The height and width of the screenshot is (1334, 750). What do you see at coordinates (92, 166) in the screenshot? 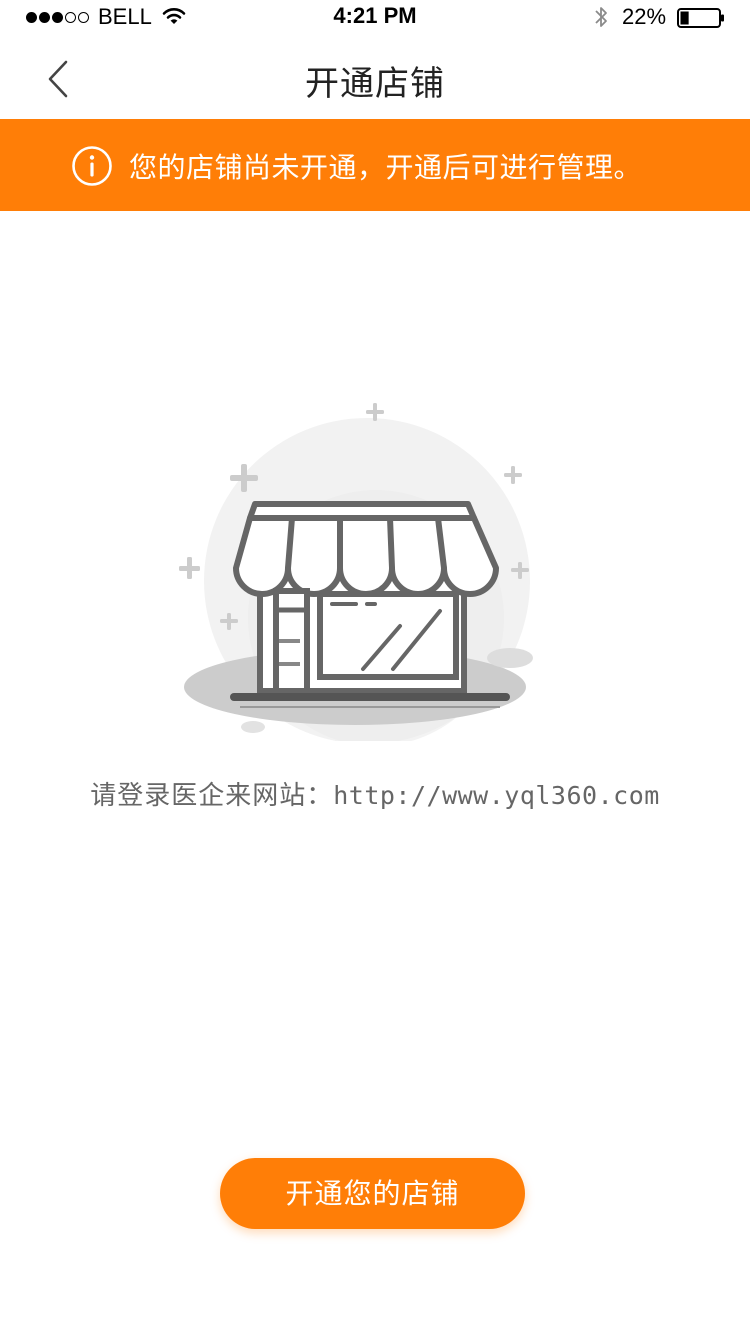
I see `info-icon` at bounding box center [92, 166].